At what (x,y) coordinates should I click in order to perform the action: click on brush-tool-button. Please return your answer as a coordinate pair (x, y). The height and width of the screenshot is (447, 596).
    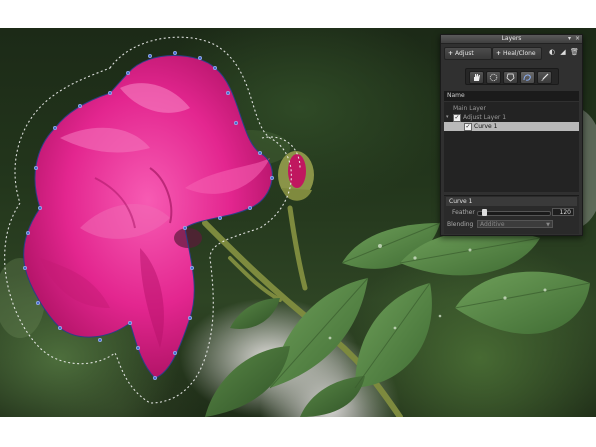
    Looking at the image, I should click on (544, 77).